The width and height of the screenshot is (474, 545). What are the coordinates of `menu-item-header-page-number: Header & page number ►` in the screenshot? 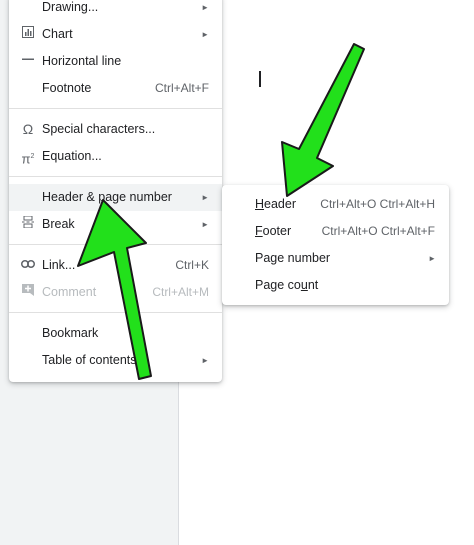 It's located at (115, 197).